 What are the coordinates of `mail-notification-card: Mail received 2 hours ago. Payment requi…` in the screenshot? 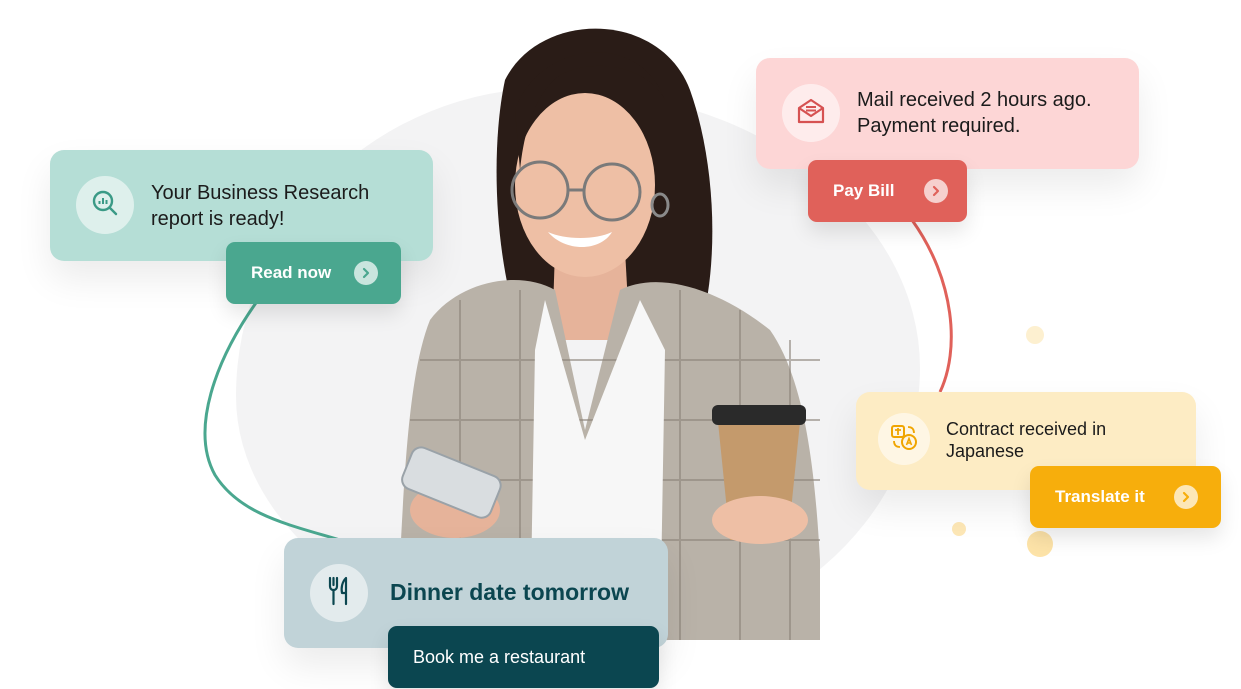 It's located at (947, 113).